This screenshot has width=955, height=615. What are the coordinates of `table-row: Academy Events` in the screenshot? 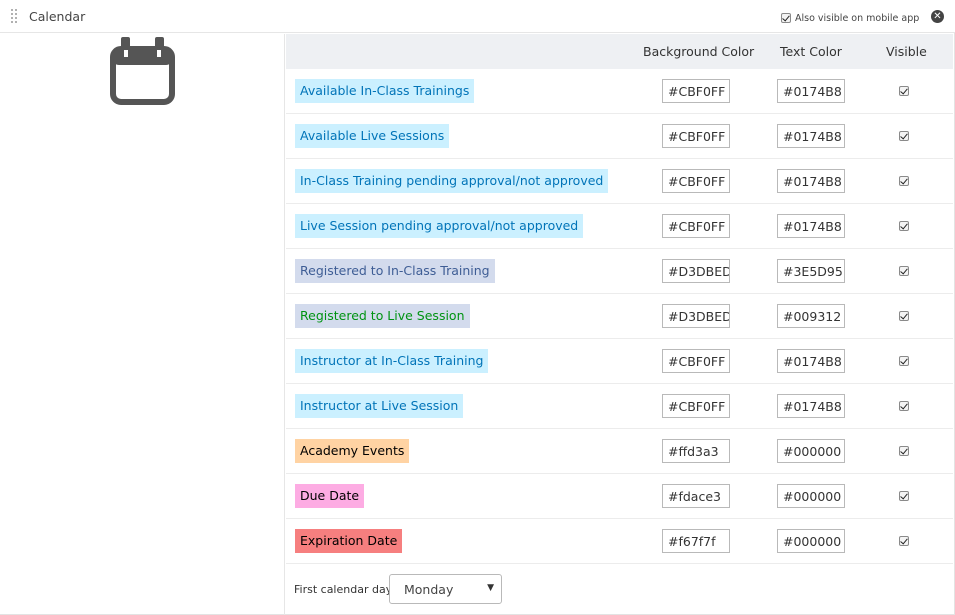 It's located at (619, 451).